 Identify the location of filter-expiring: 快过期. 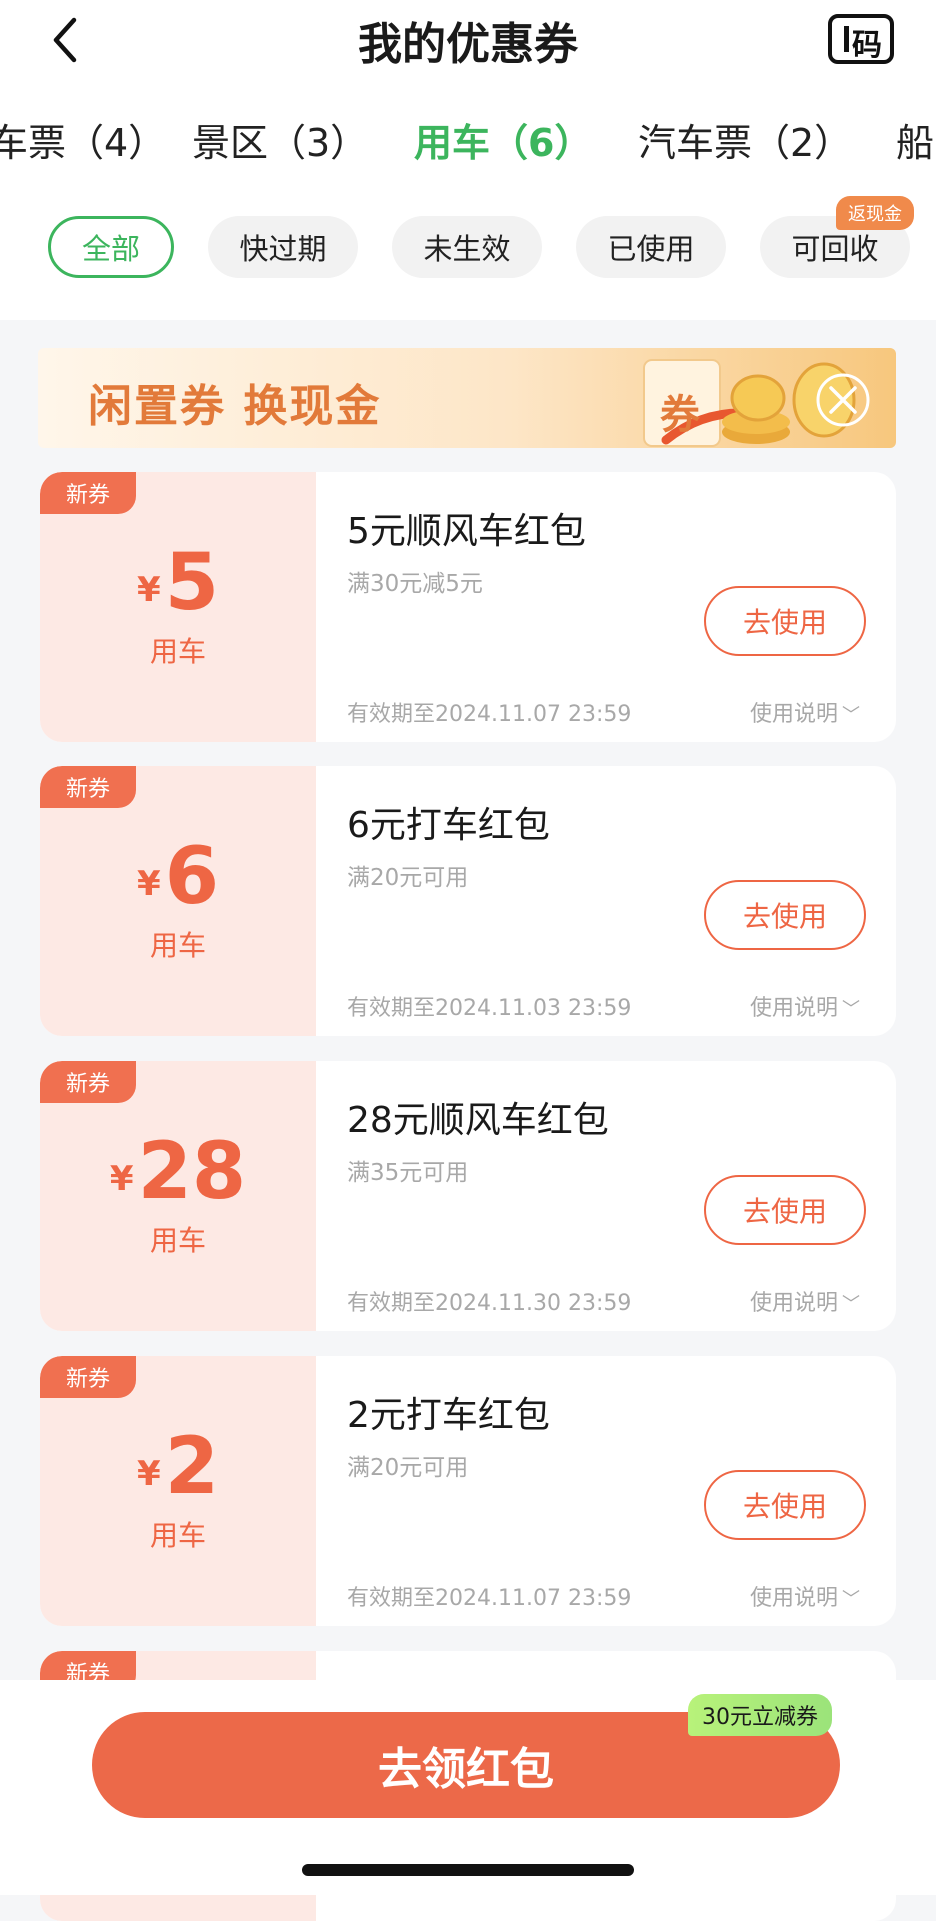
(283, 247).